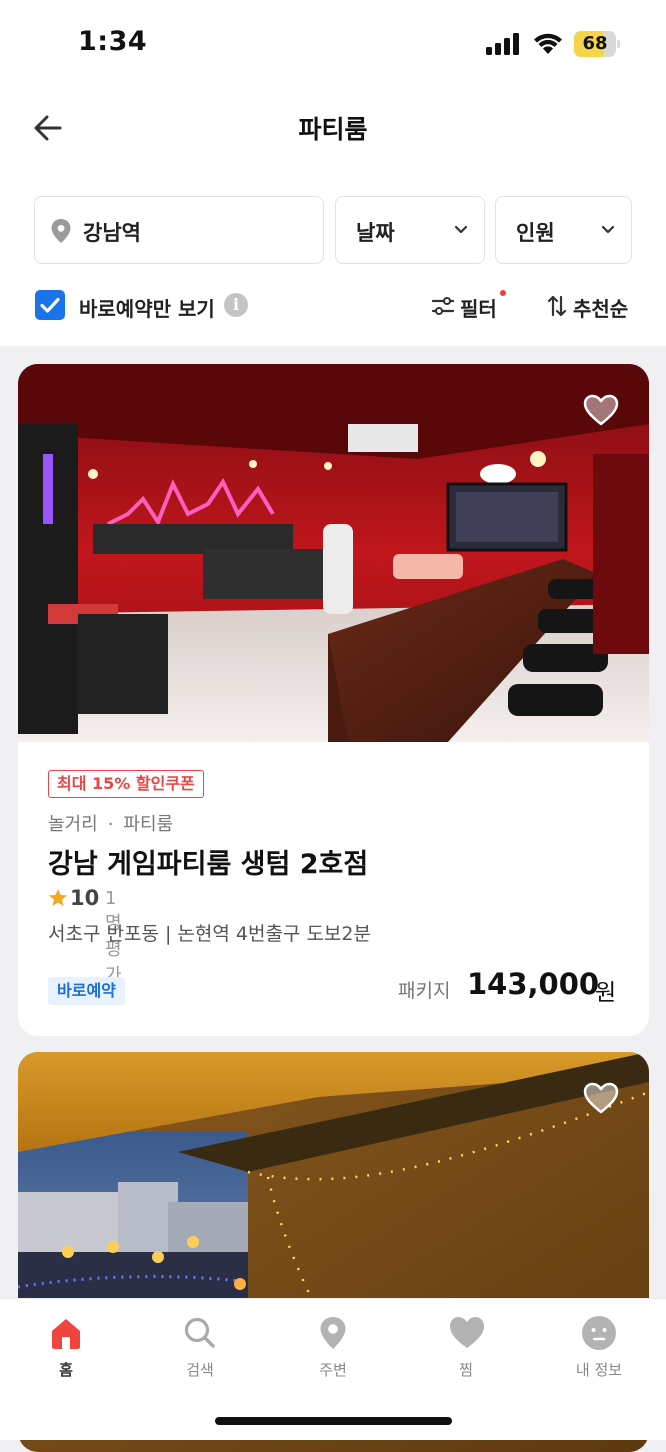  I want to click on tab-label: 찜, so click(466, 1370).